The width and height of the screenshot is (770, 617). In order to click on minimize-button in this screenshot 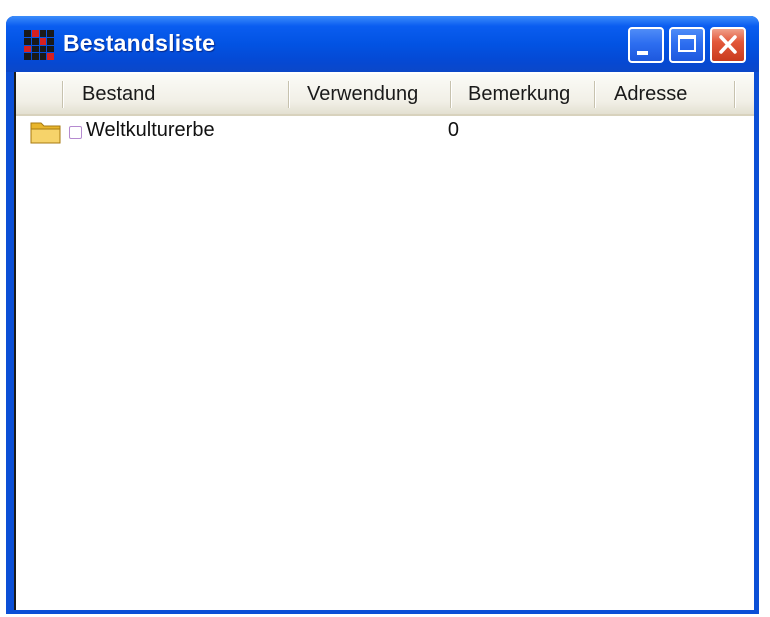, I will do `click(646, 45)`.